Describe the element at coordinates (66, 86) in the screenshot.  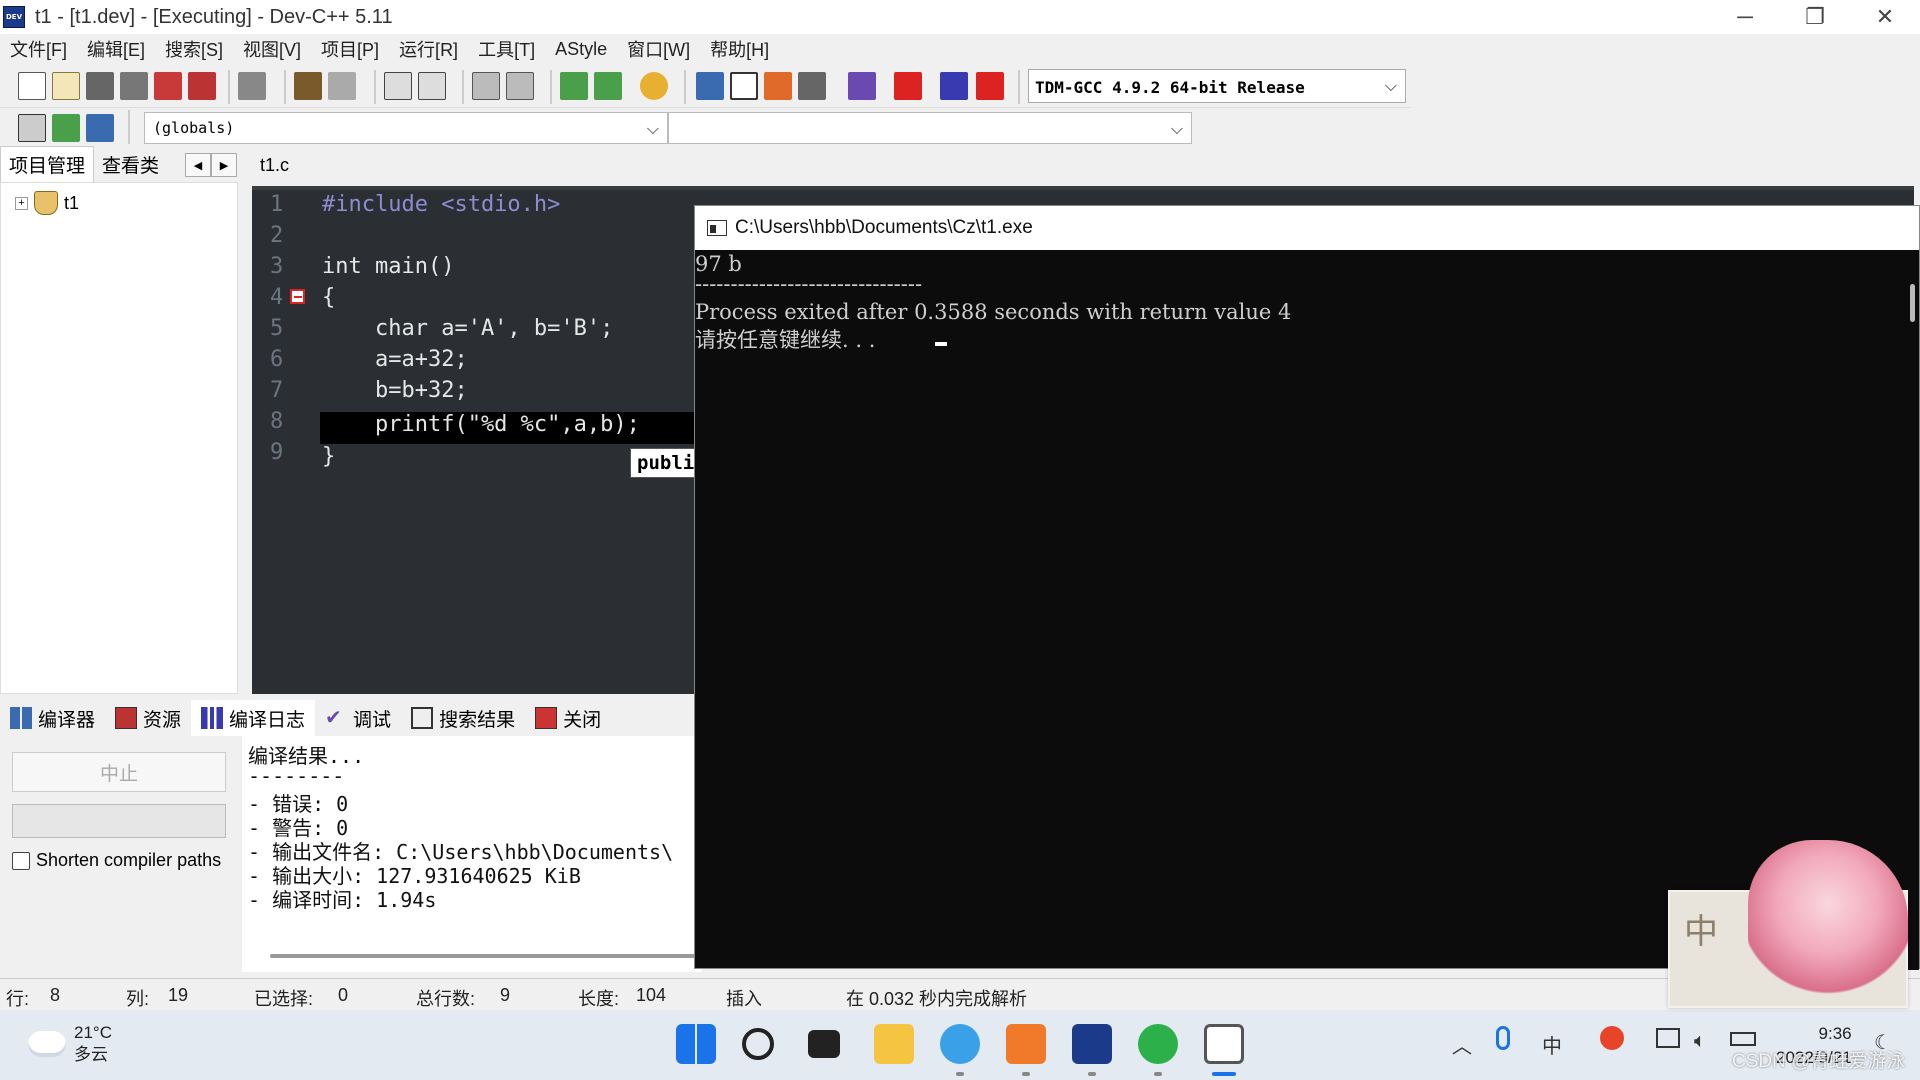
I see `open-file-icon` at that location.